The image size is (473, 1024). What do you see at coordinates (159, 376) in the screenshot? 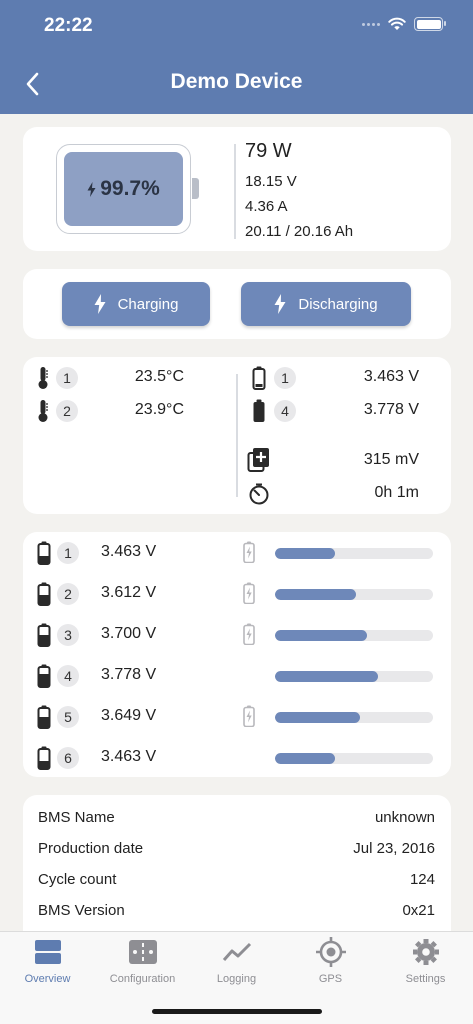
I see `temperature-value: 23.5°C` at bounding box center [159, 376].